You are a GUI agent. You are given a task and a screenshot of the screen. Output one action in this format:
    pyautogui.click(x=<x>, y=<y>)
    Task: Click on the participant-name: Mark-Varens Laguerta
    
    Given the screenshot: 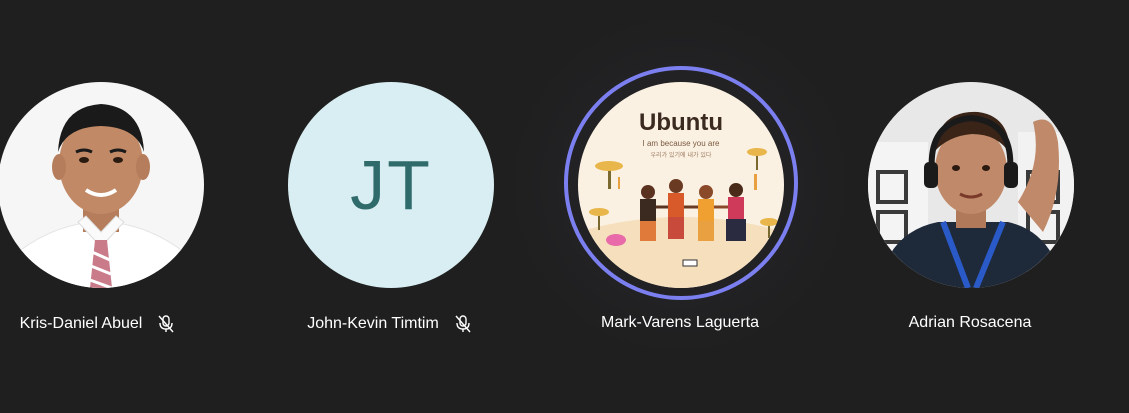 What is the action you would take?
    pyautogui.click(x=680, y=322)
    